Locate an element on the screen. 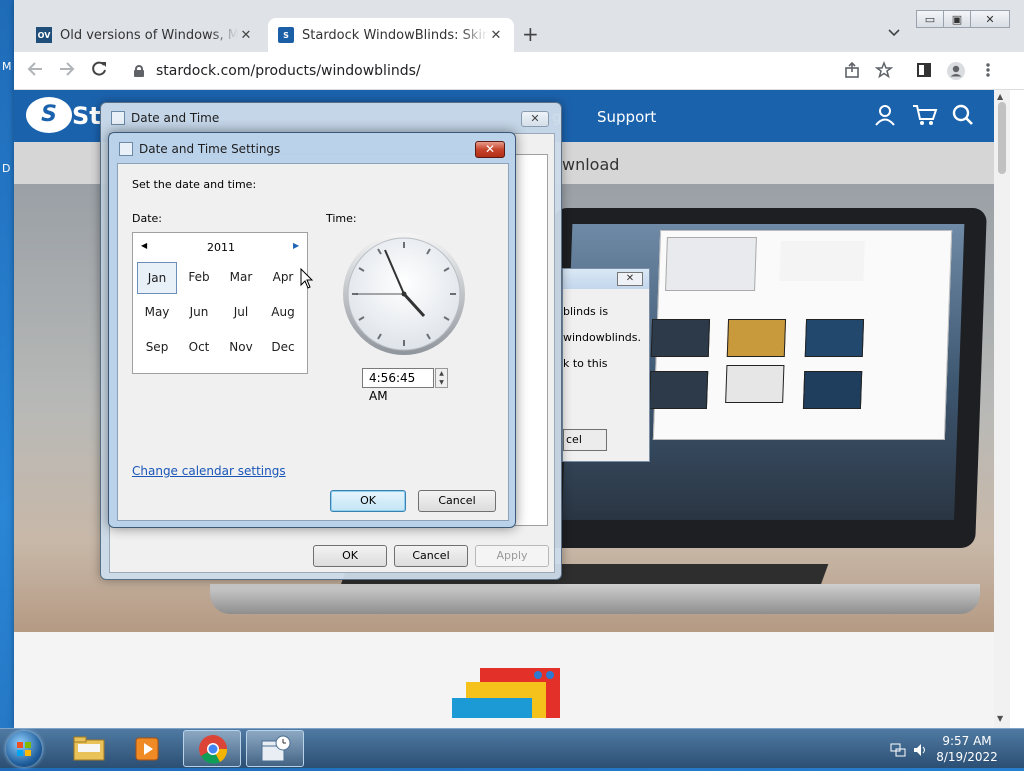 The image size is (1024, 771). back-arrow-icon is located at coordinates (35, 71).